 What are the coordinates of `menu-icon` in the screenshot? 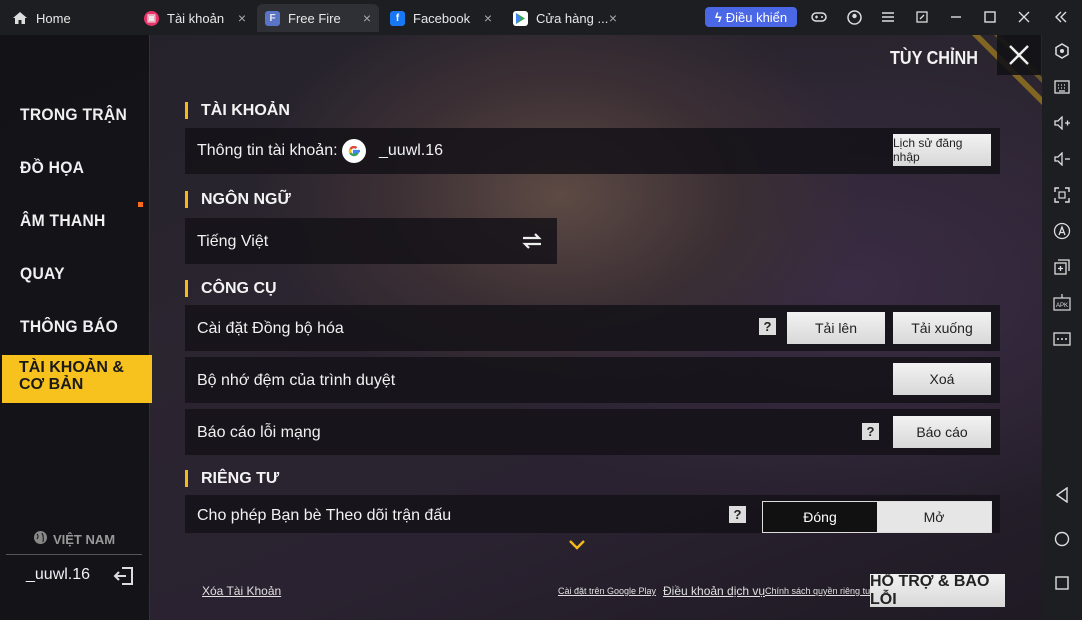 It's located at (888, 17).